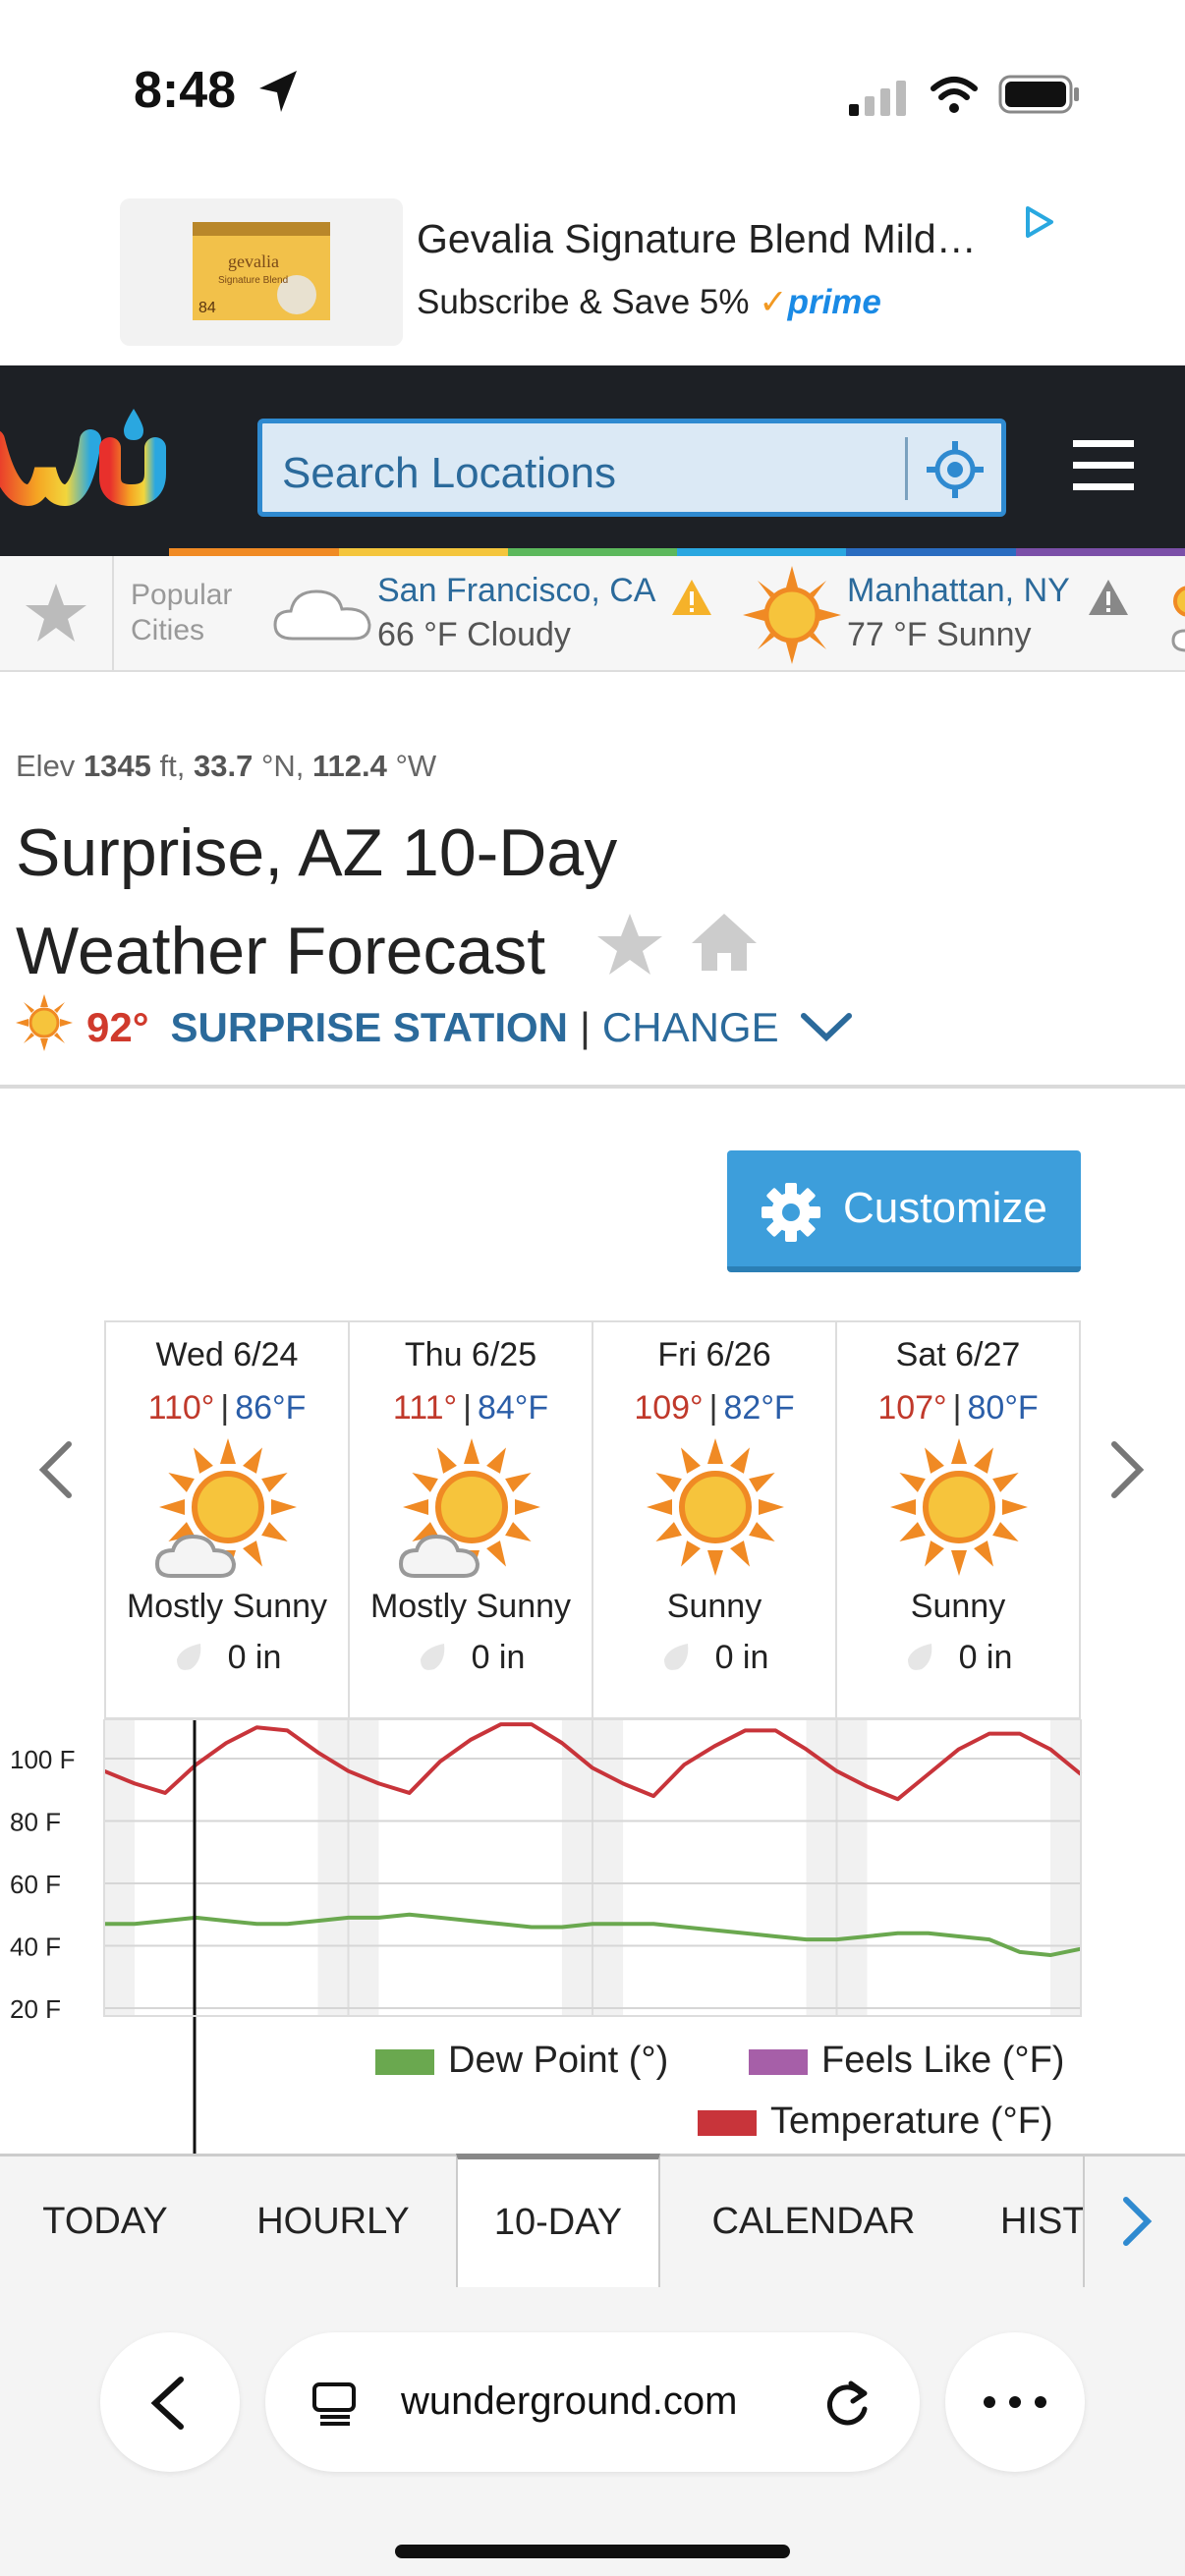 This screenshot has height=2576, width=1185. What do you see at coordinates (87, 455) in the screenshot?
I see `wu-logo` at bounding box center [87, 455].